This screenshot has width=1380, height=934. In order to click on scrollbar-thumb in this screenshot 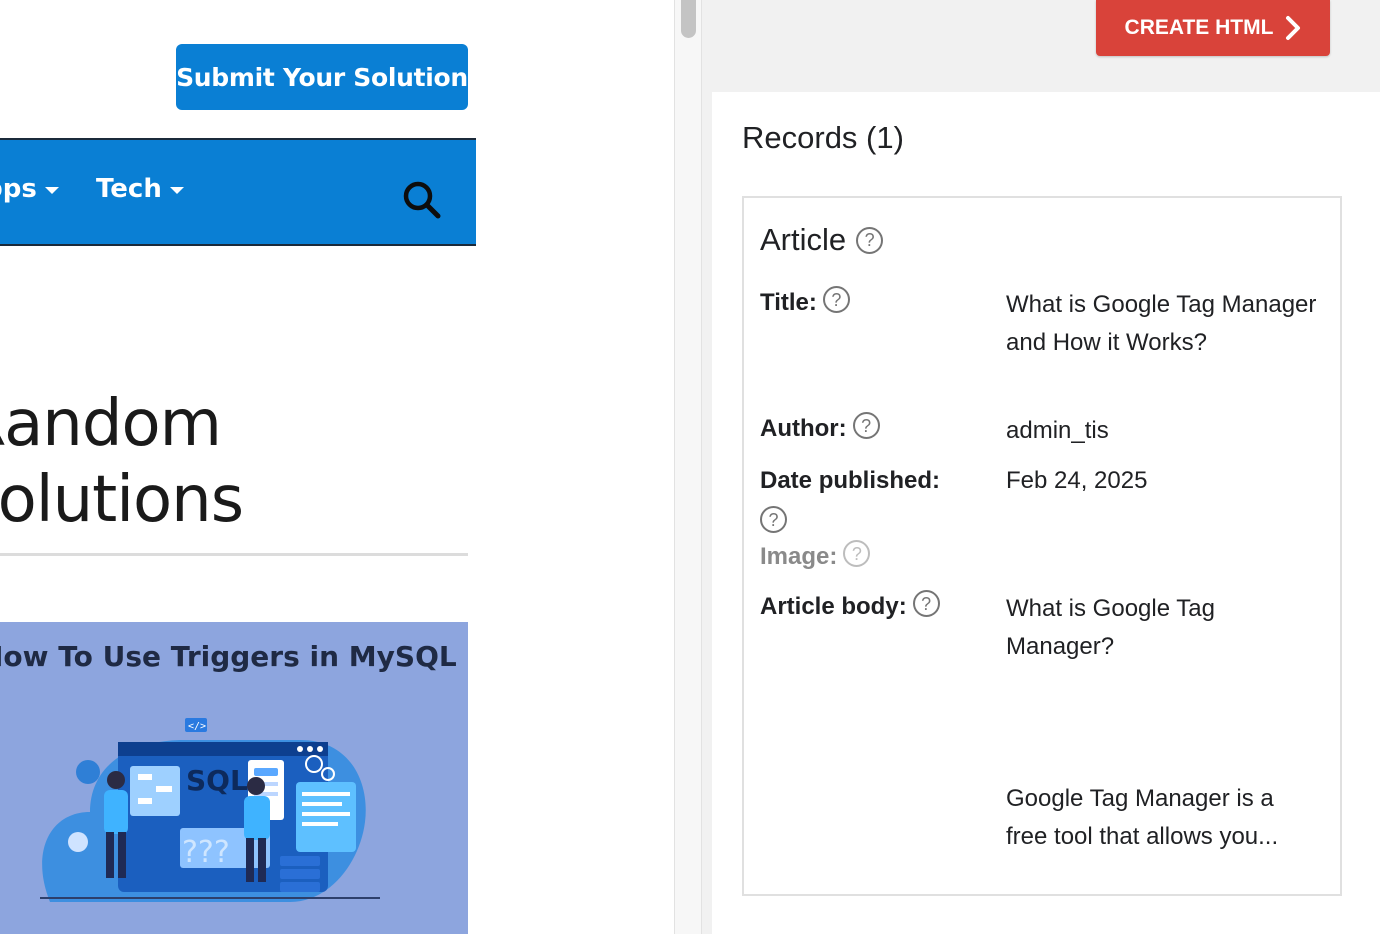, I will do `click(688, 19)`.